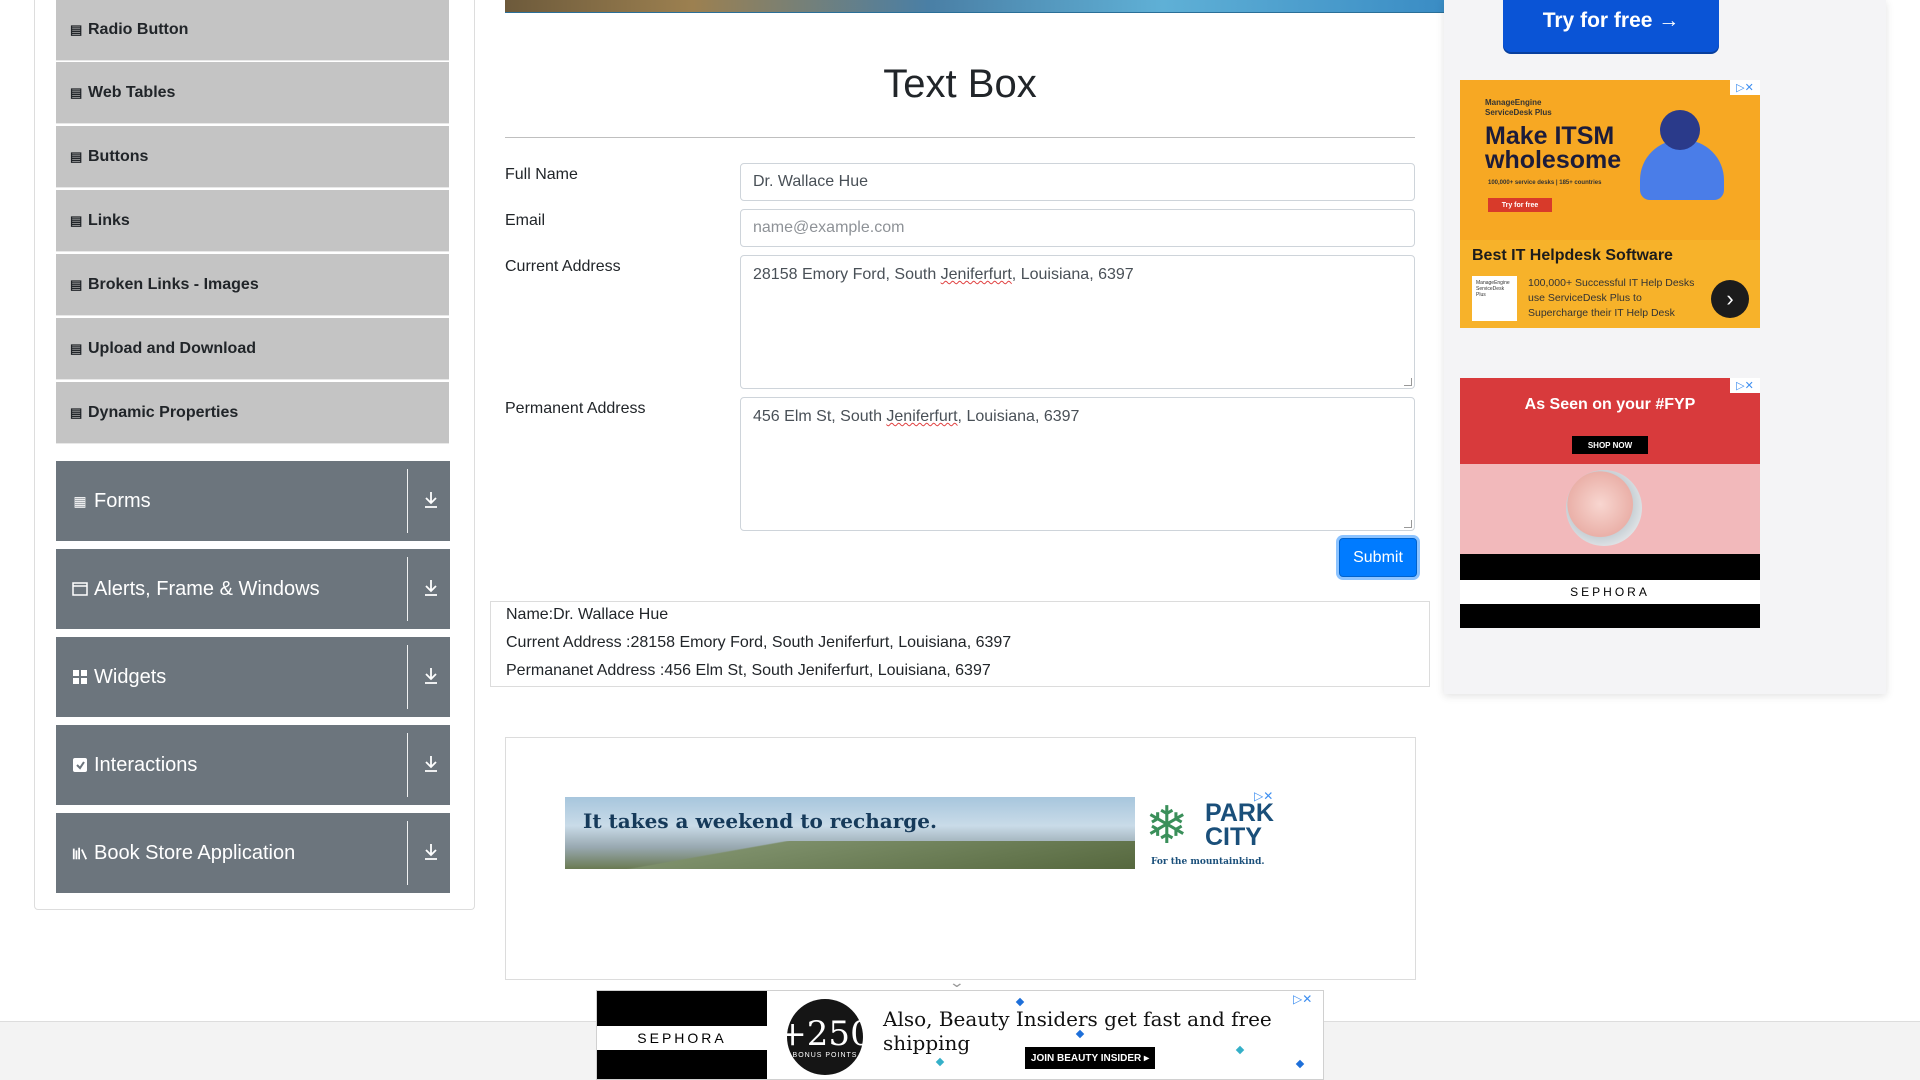  I want to click on sidebar-item-broken-links: ▤ Broken Links - Images, so click(252, 285).